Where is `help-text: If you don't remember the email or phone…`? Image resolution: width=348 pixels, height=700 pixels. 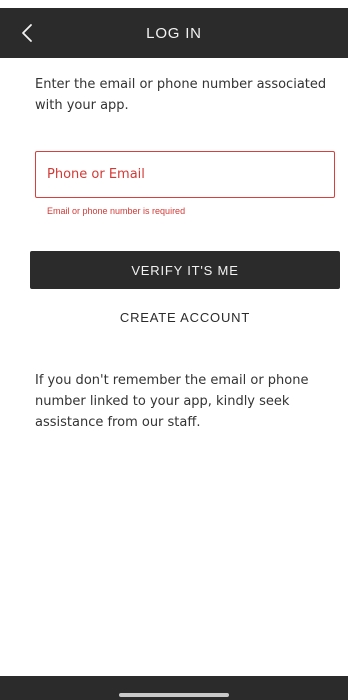
help-text: If you don't remember the email or phone… is located at coordinates (172, 401).